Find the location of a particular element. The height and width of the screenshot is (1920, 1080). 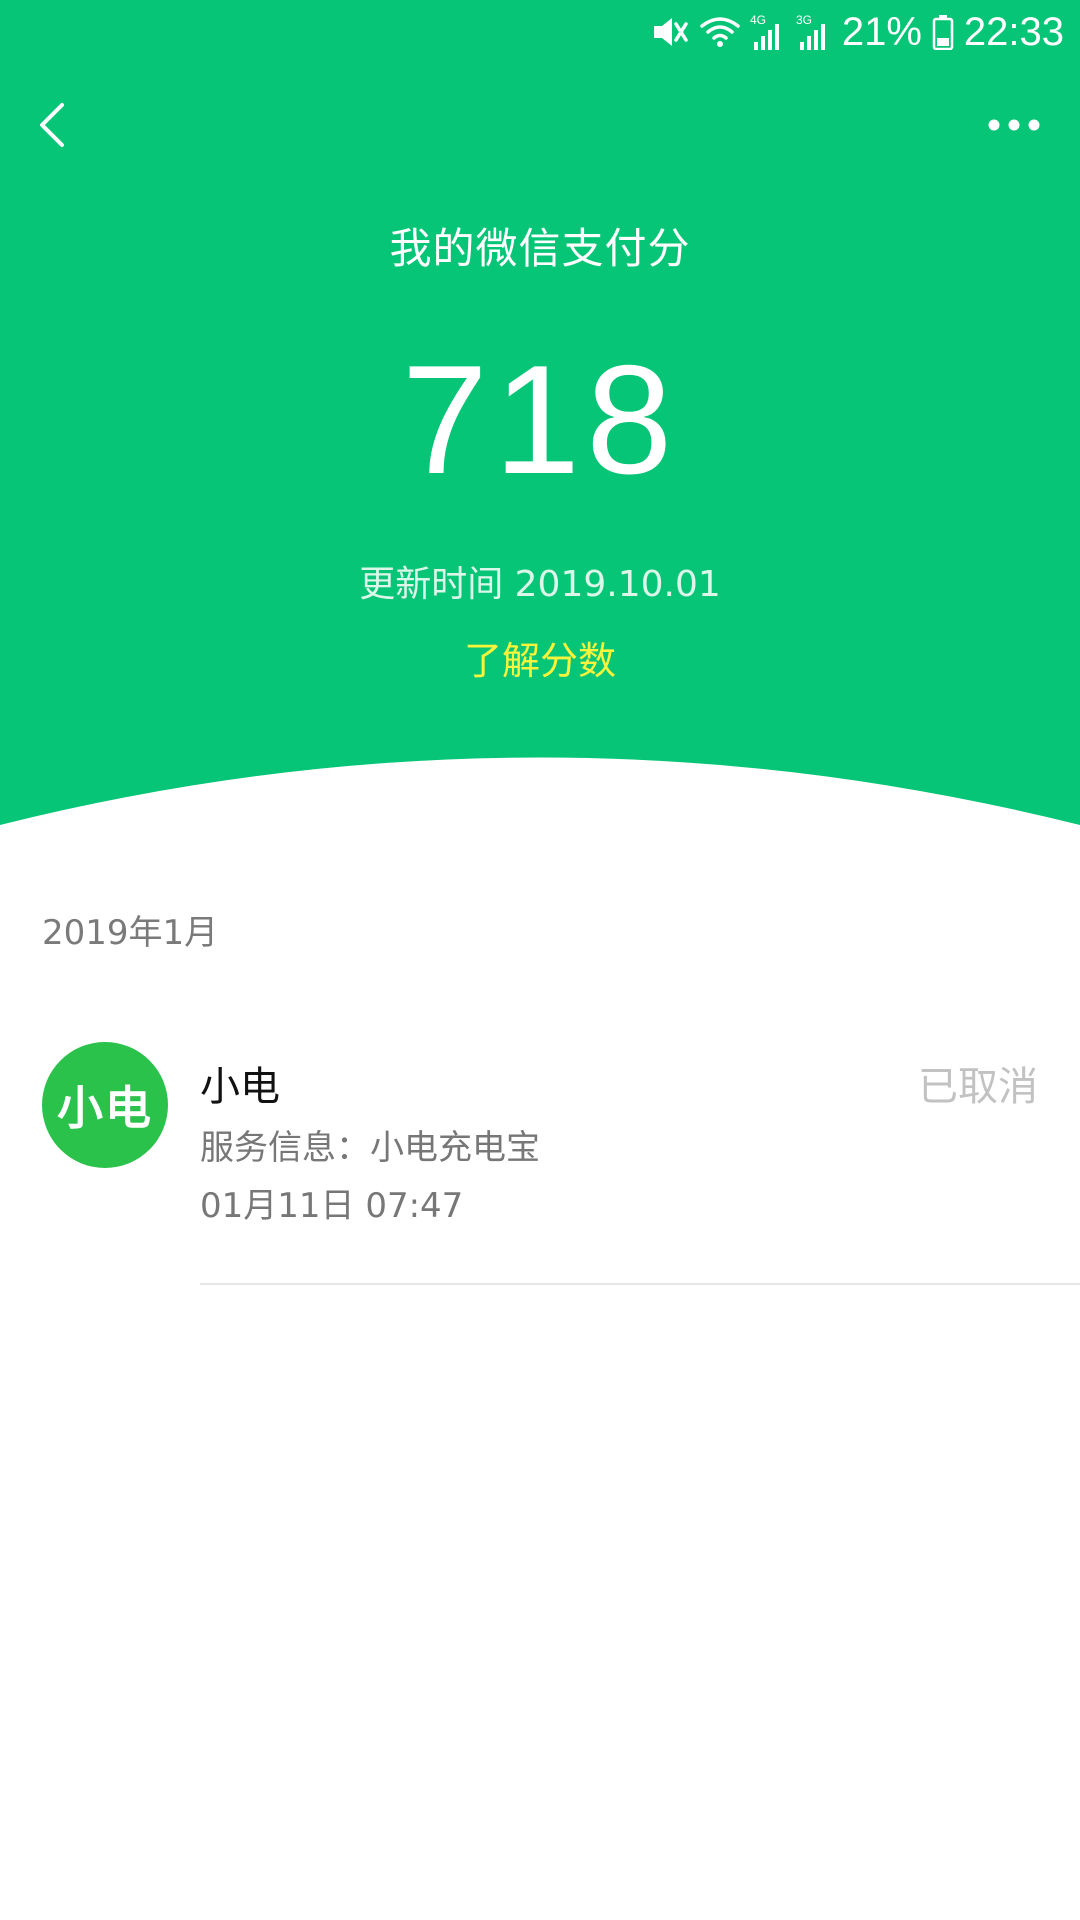

more-button is located at coordinates (1014, 125).